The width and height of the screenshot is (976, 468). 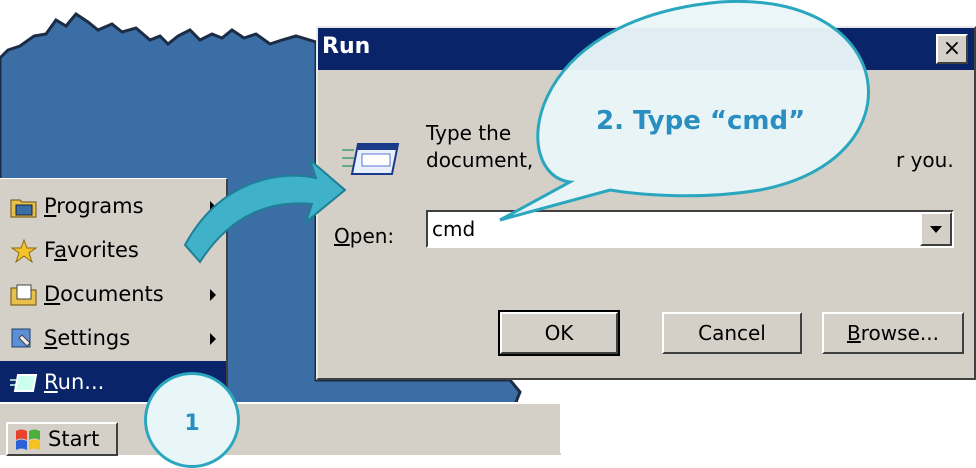 I want to click on curved-arrow-icon, so click(x=265, y=210).